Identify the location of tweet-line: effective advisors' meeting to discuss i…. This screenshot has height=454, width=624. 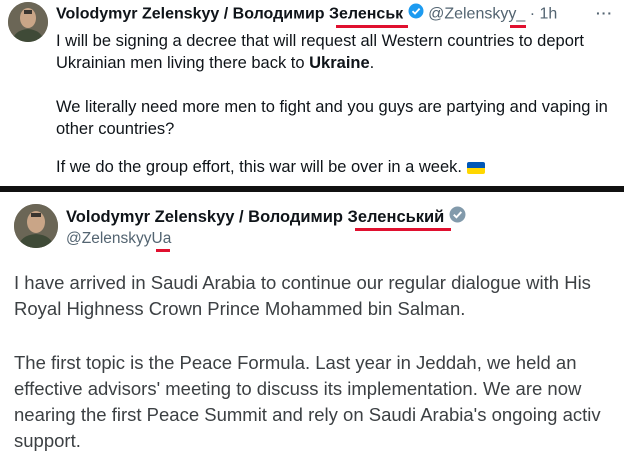
(298, 388).